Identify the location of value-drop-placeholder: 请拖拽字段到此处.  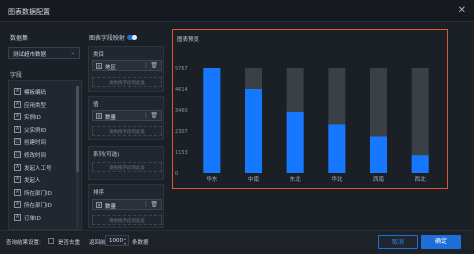
(127, 132).